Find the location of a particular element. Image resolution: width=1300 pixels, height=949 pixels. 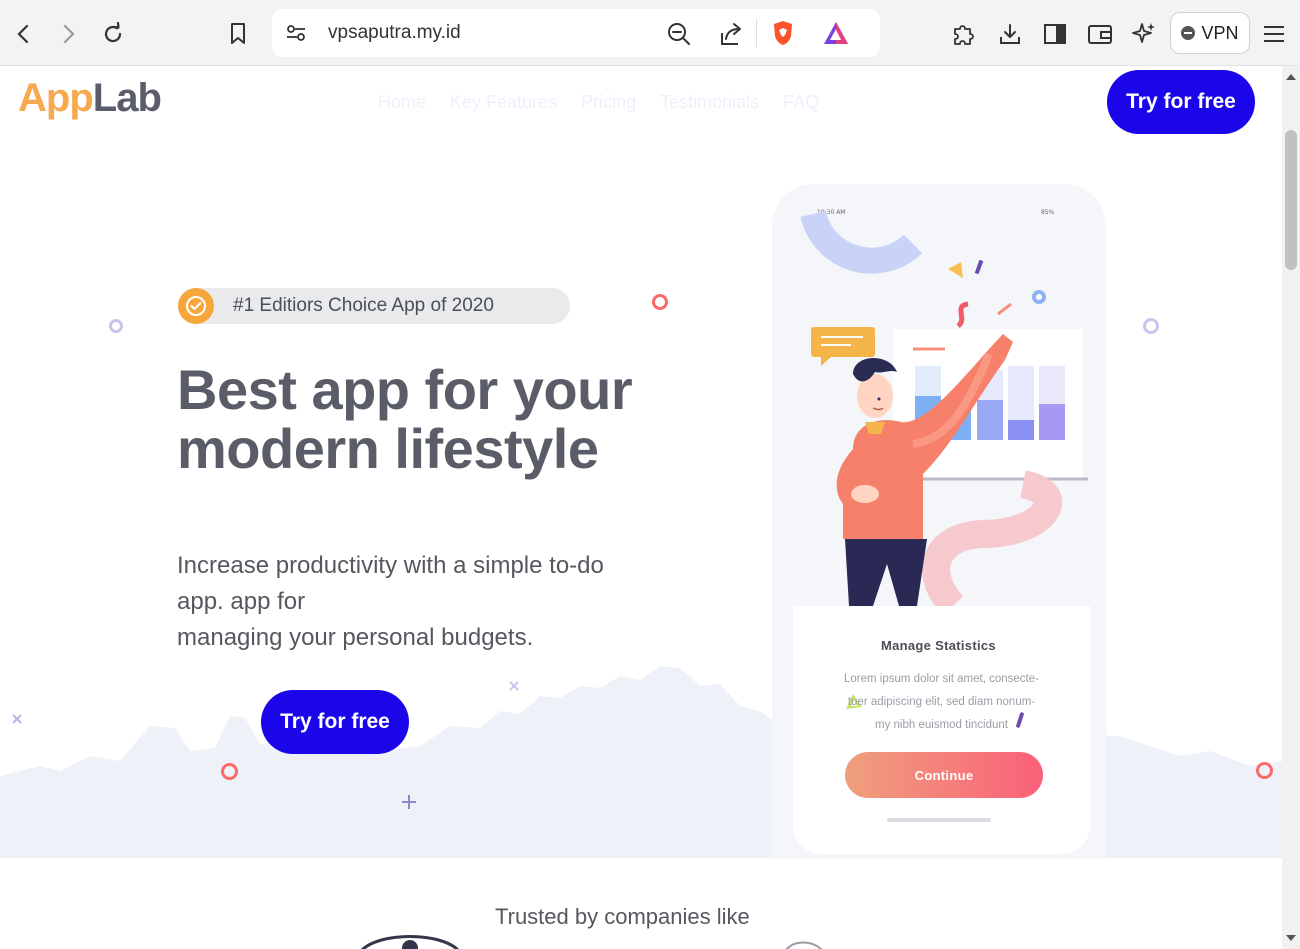

badge-text: #1 Editiors Choice App of 2020 is located at coordinates (363, 305).